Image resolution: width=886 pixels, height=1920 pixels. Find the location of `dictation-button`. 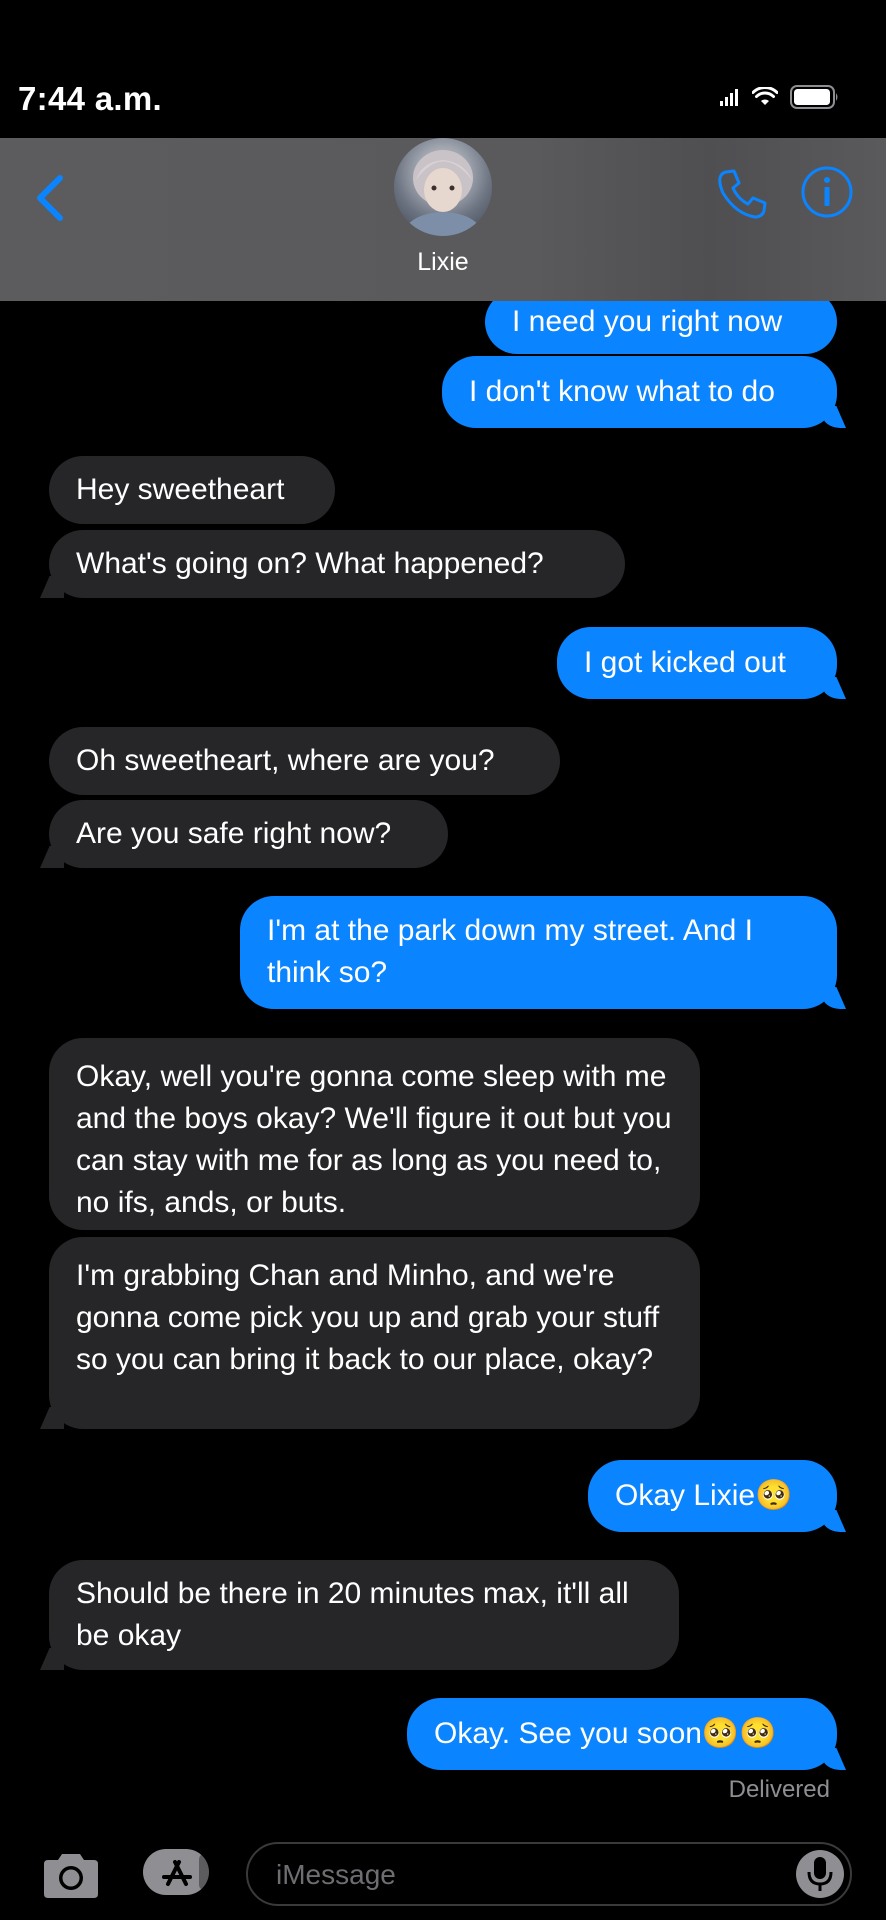

dictation-button is located at coordinates (820, 1874).